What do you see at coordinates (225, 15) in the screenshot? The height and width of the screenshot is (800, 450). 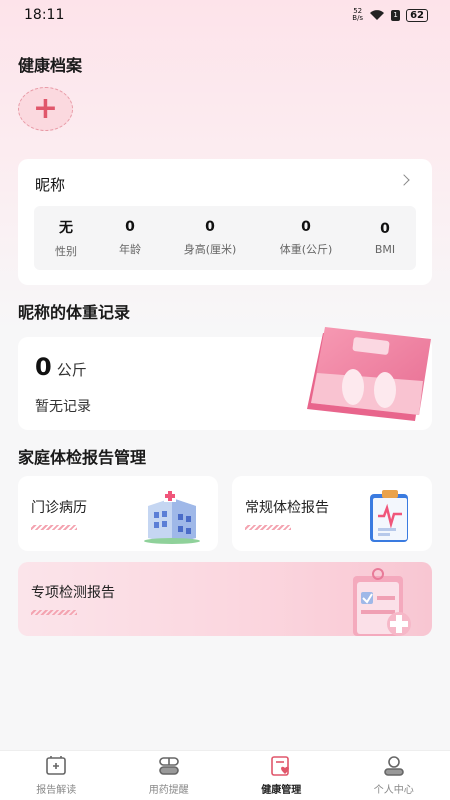 I see `status-bar: 18:11 52 B/s 1 62` at bounding box center [225, 15].